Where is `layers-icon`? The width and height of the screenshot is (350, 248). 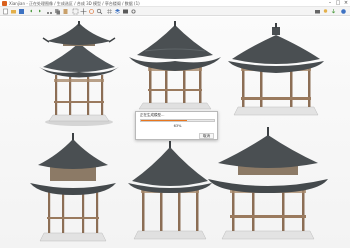 layers-icon is located at coordinates (117, 11).